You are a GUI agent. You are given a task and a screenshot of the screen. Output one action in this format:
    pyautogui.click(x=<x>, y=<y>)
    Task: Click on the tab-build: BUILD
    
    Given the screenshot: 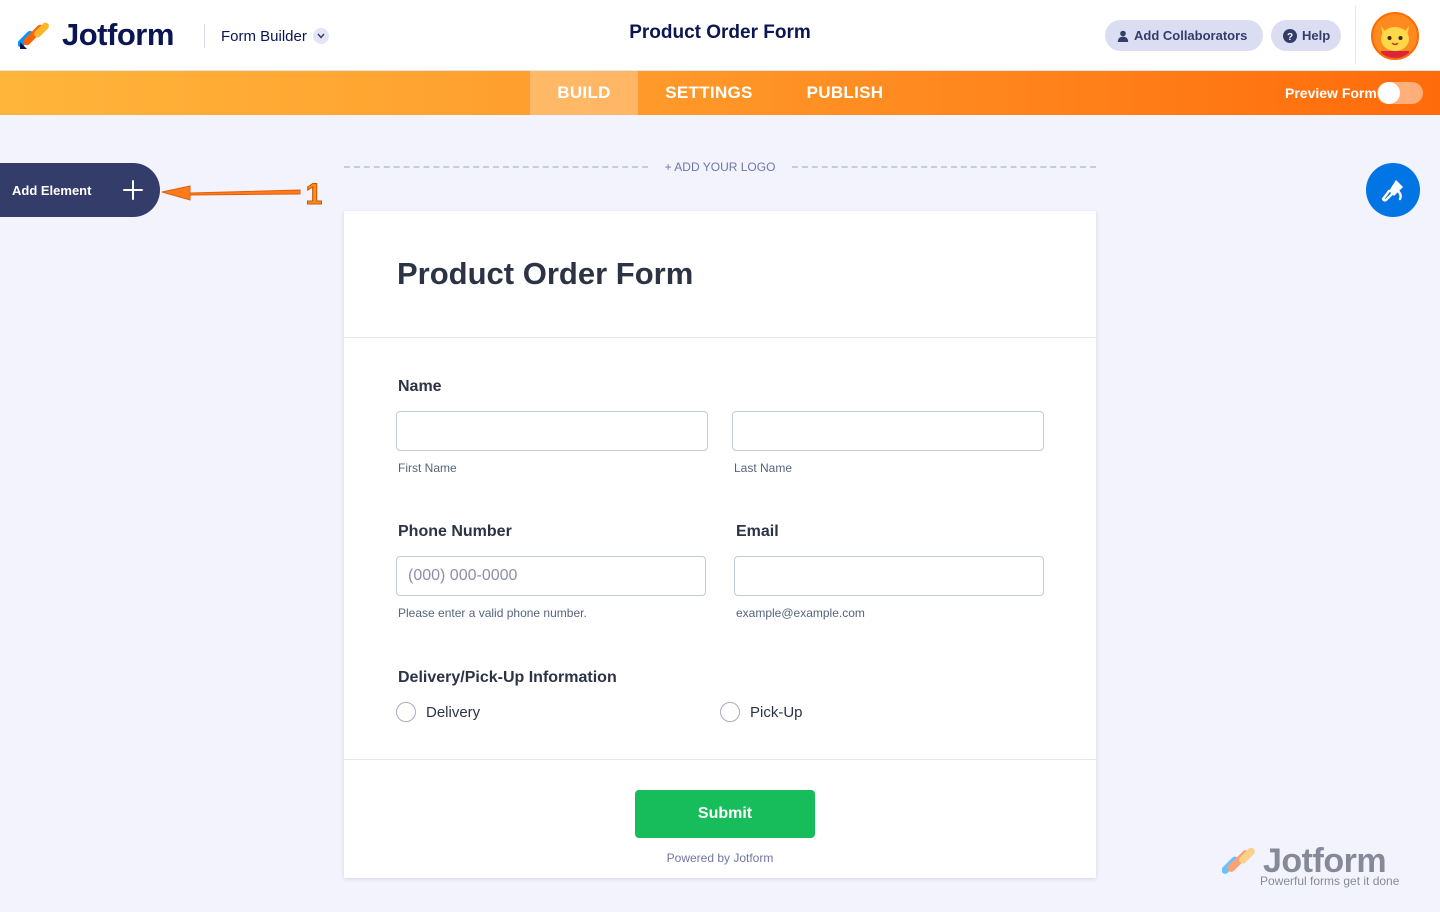 What is the action you would take?
    pyautogui.click(x=584, y=93)
    